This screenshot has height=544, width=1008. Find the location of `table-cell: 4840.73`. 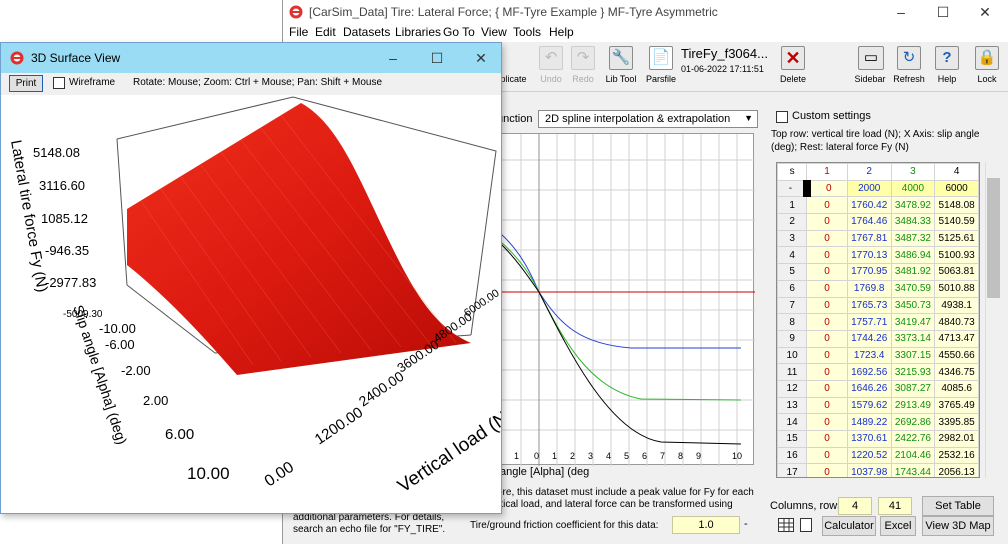

table-cell: 4840.73 is located at coordinates (956, 322).